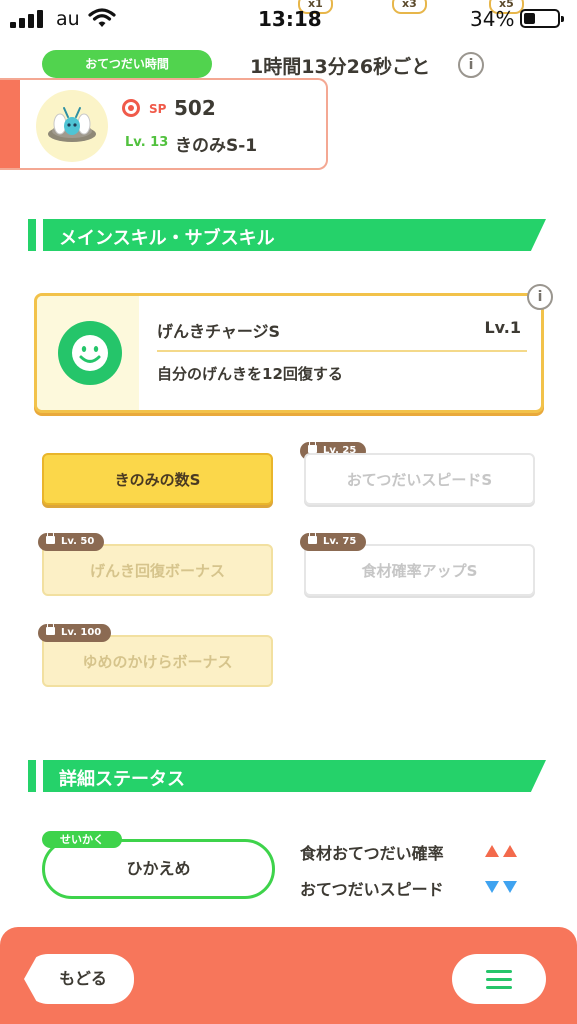  What do you see at coordinates (219, 331) in the screenshot?
I see `main-skill-name: げんきチャージS` at bounding box center [219, 331].